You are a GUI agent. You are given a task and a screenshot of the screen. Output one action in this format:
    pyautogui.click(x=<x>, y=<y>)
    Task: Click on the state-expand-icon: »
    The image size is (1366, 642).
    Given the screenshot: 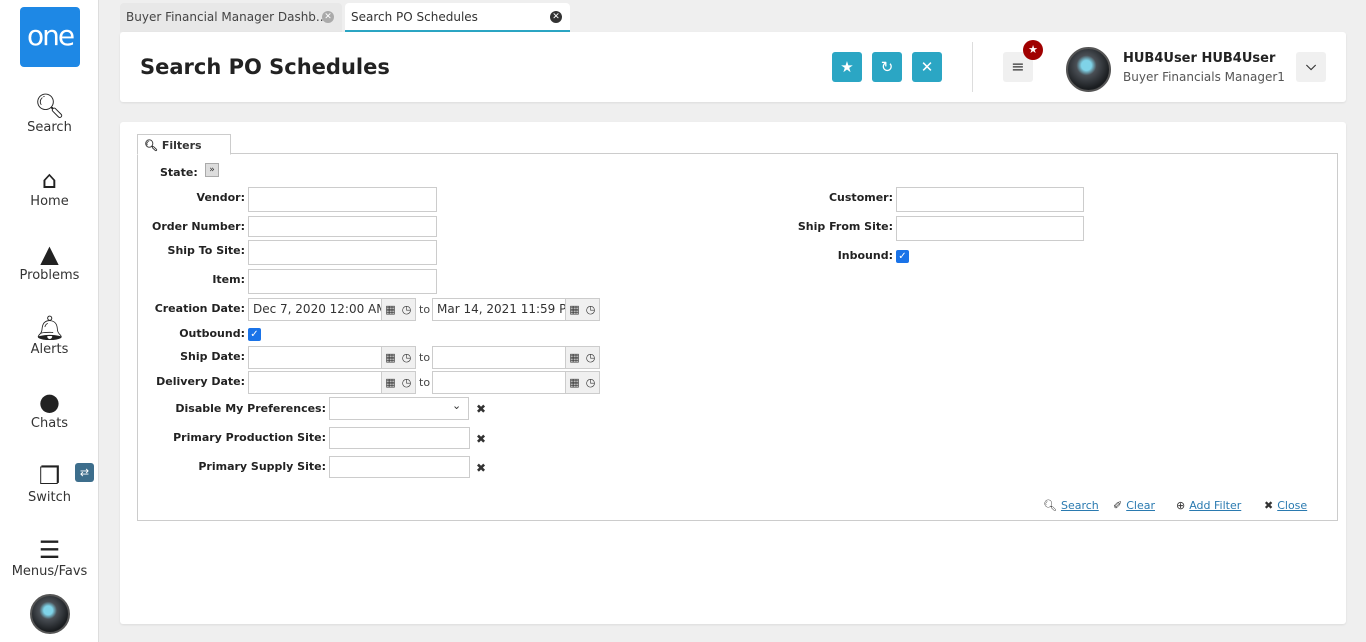 What is the action you would take?
    pyautogui.click(x=212, y=170)
    